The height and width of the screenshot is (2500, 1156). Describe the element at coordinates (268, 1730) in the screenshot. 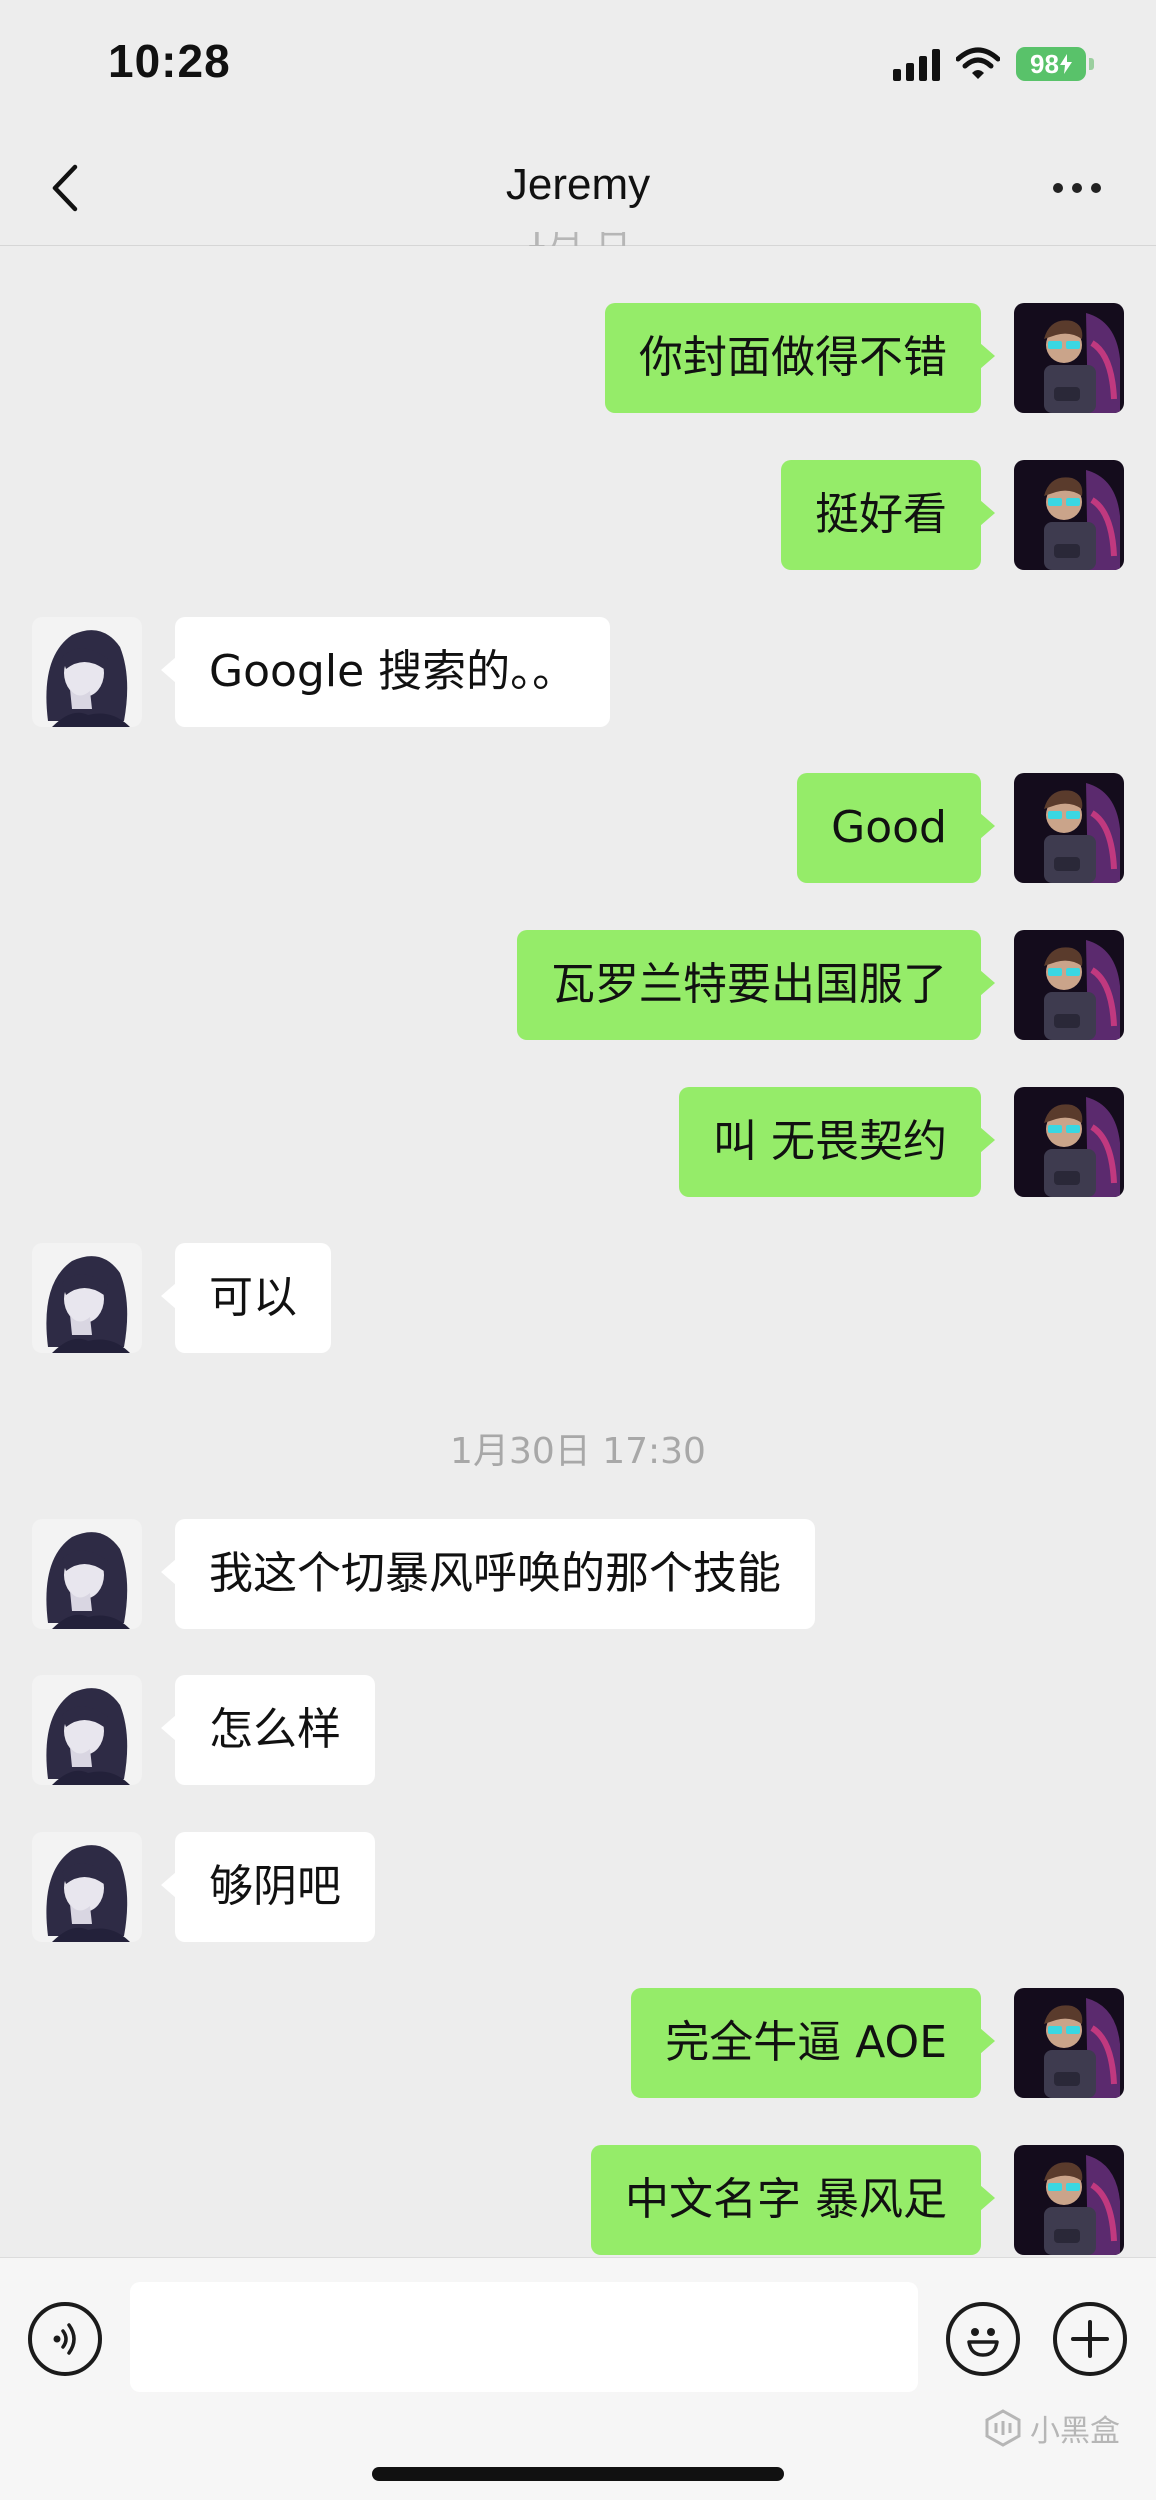

I see `message-bubble: 怎么样` at that location.